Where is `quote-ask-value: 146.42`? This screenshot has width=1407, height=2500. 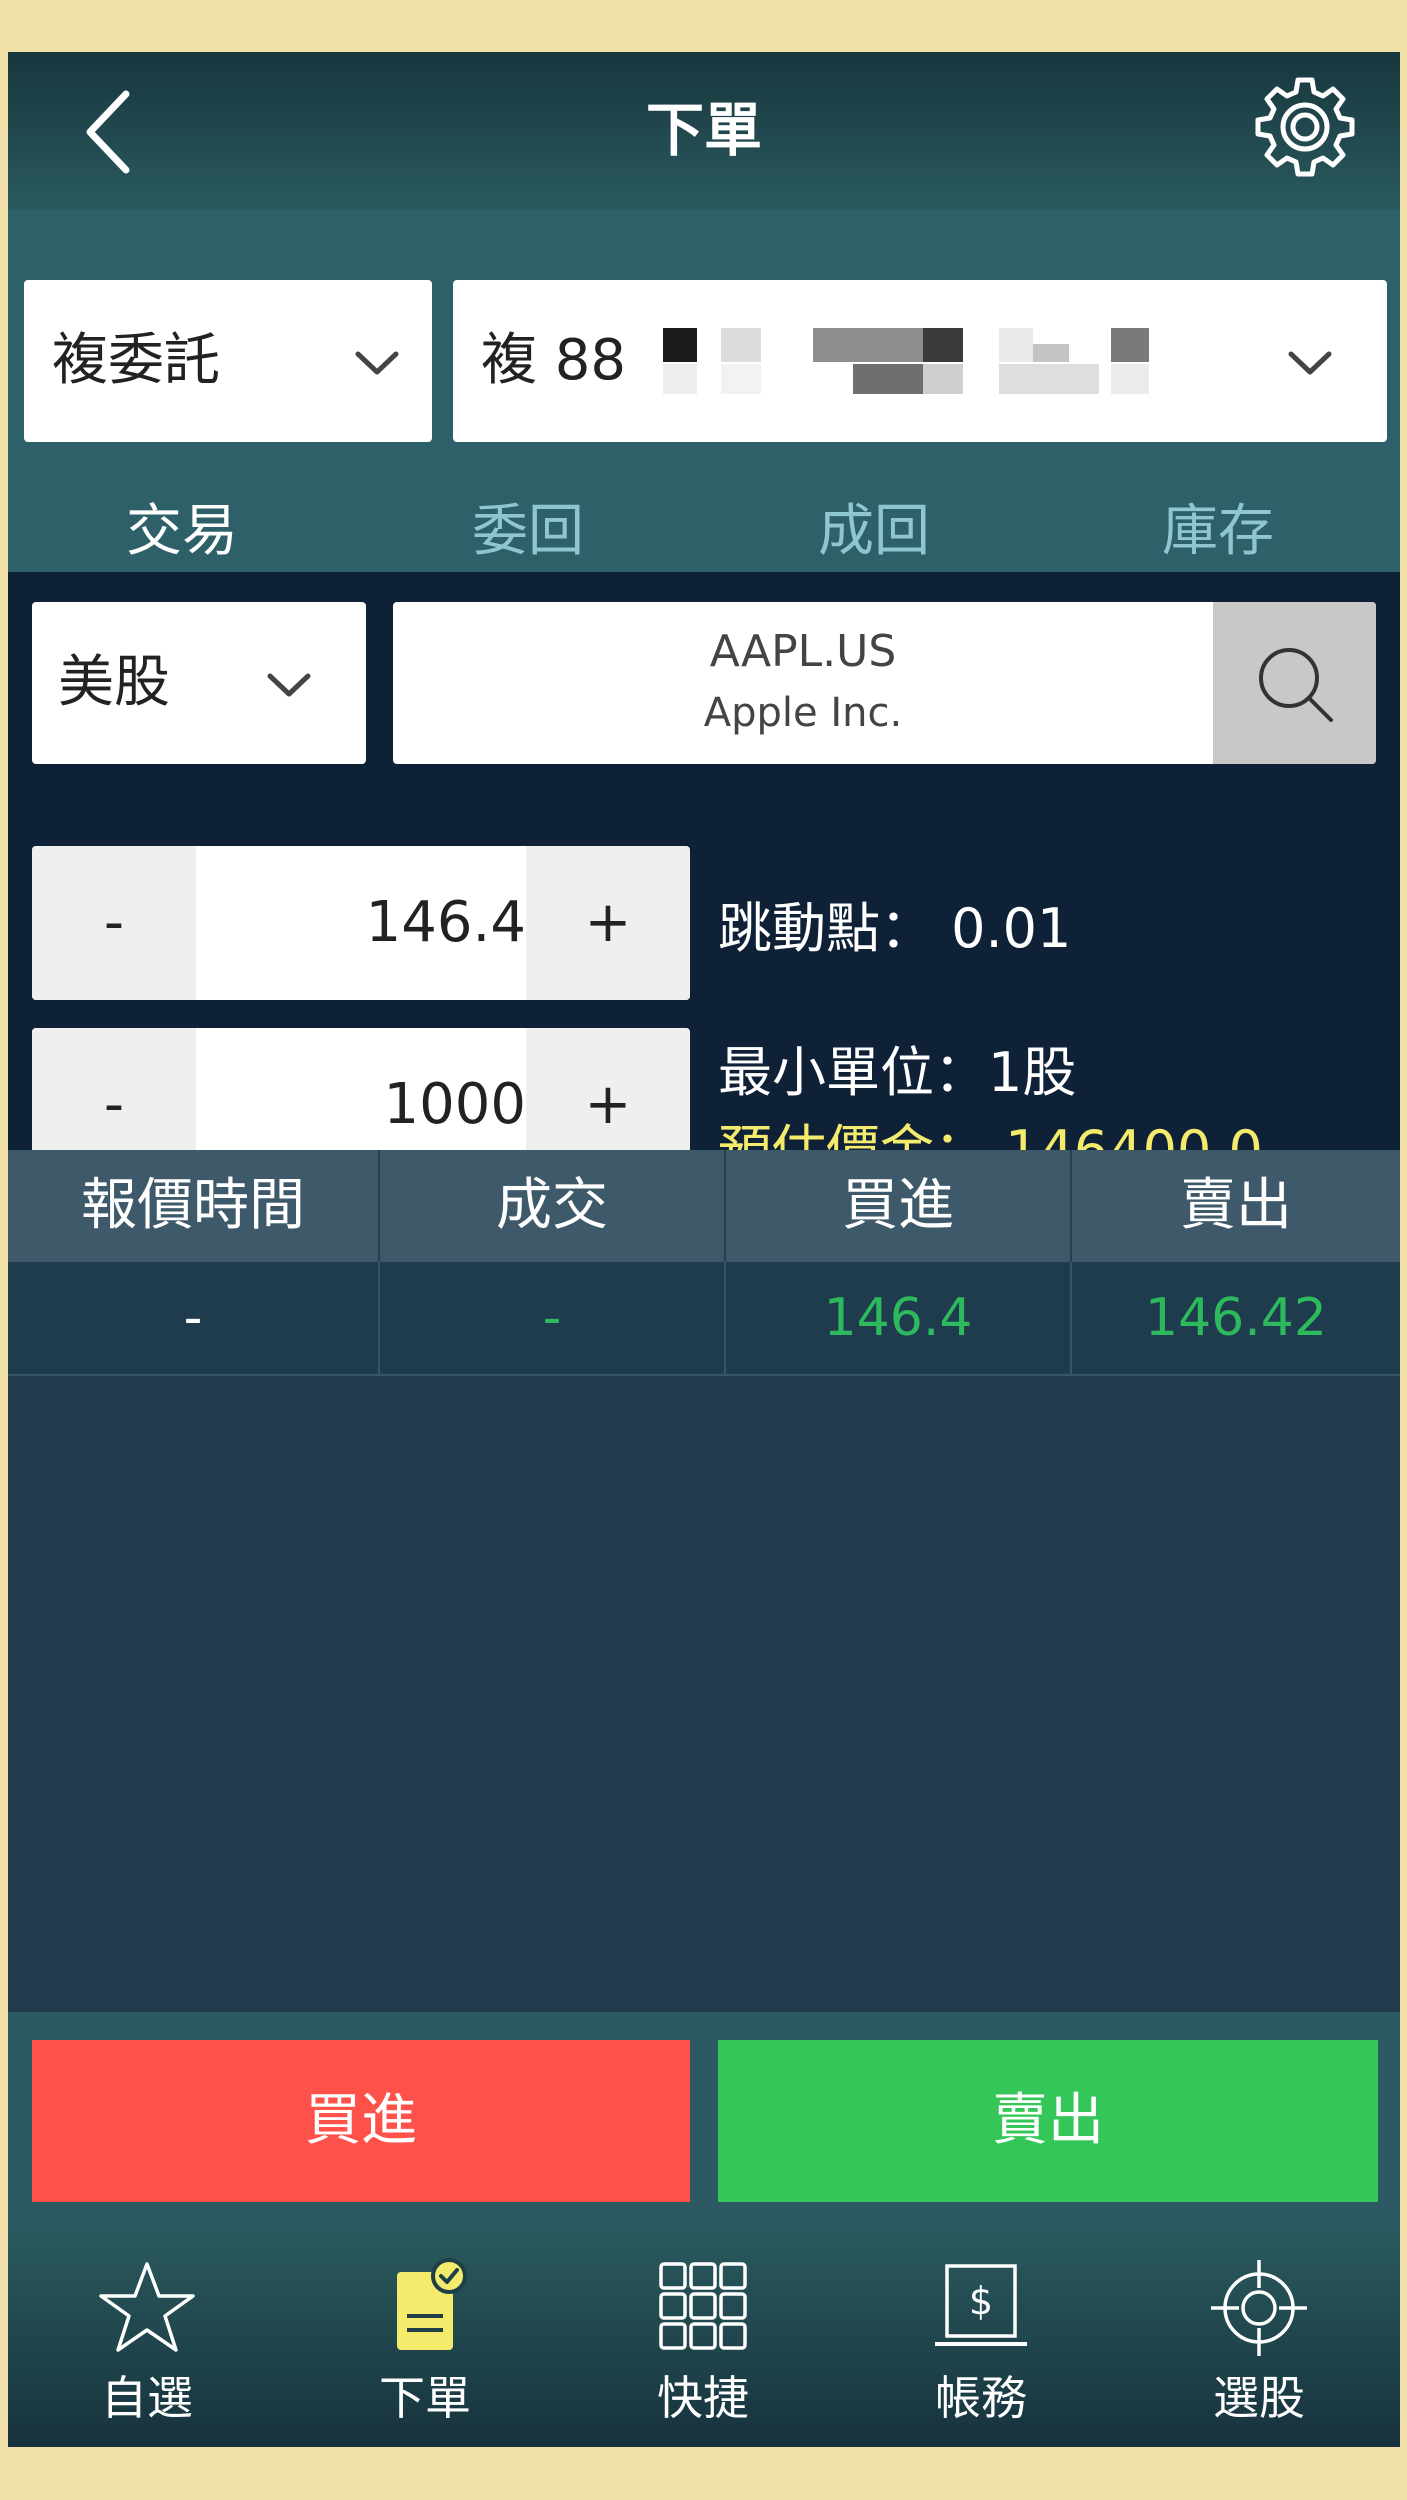 quote-ask-value: 146.42 is located at coordinates (1236, 1319).